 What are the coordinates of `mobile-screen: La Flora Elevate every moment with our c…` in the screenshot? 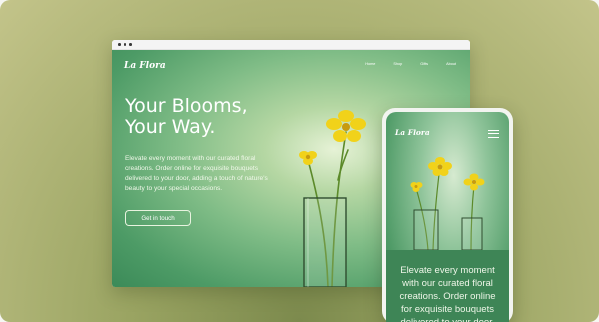 It's located at (447, 217).